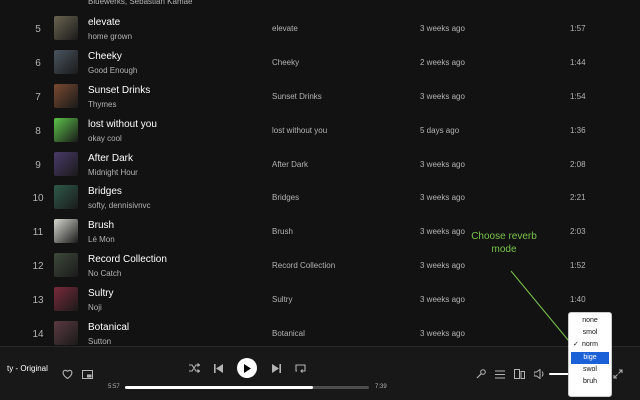 The width and height of the screenshot is (640, 400). I want to click on reverb-option-norm: ✓ norm, so click(590, 345).